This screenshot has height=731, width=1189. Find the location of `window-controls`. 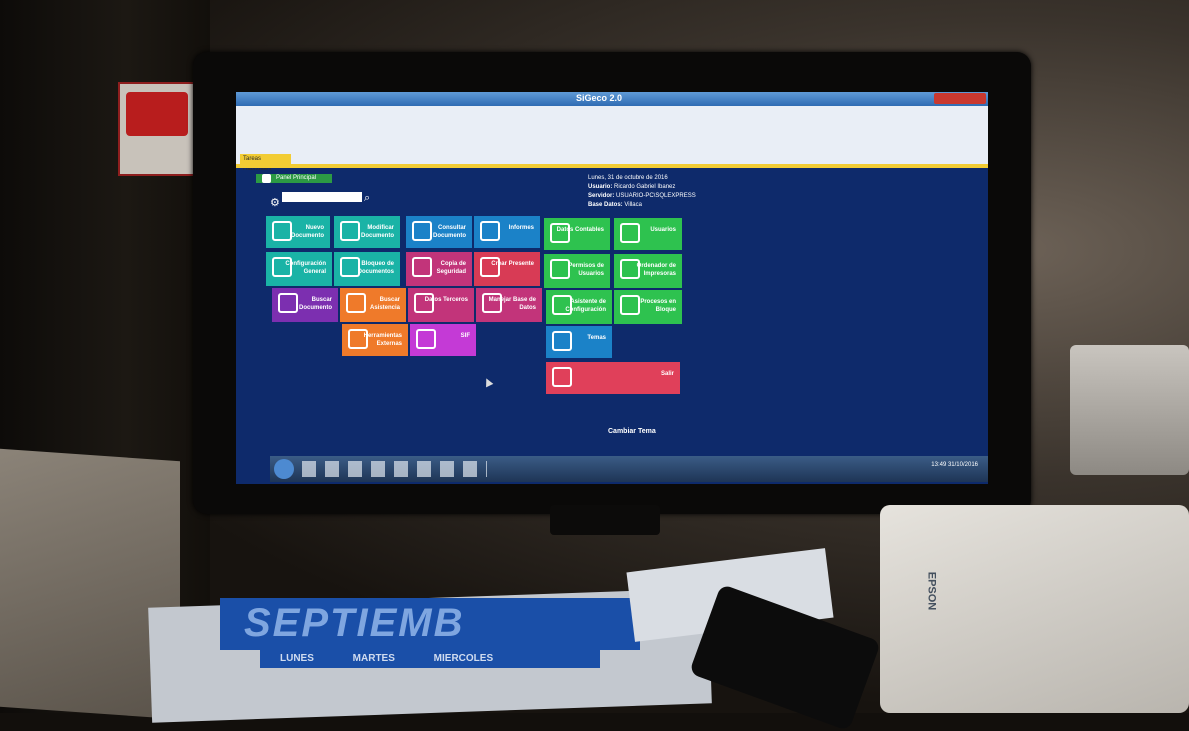

window-controls is located at coordinates (960, 98).